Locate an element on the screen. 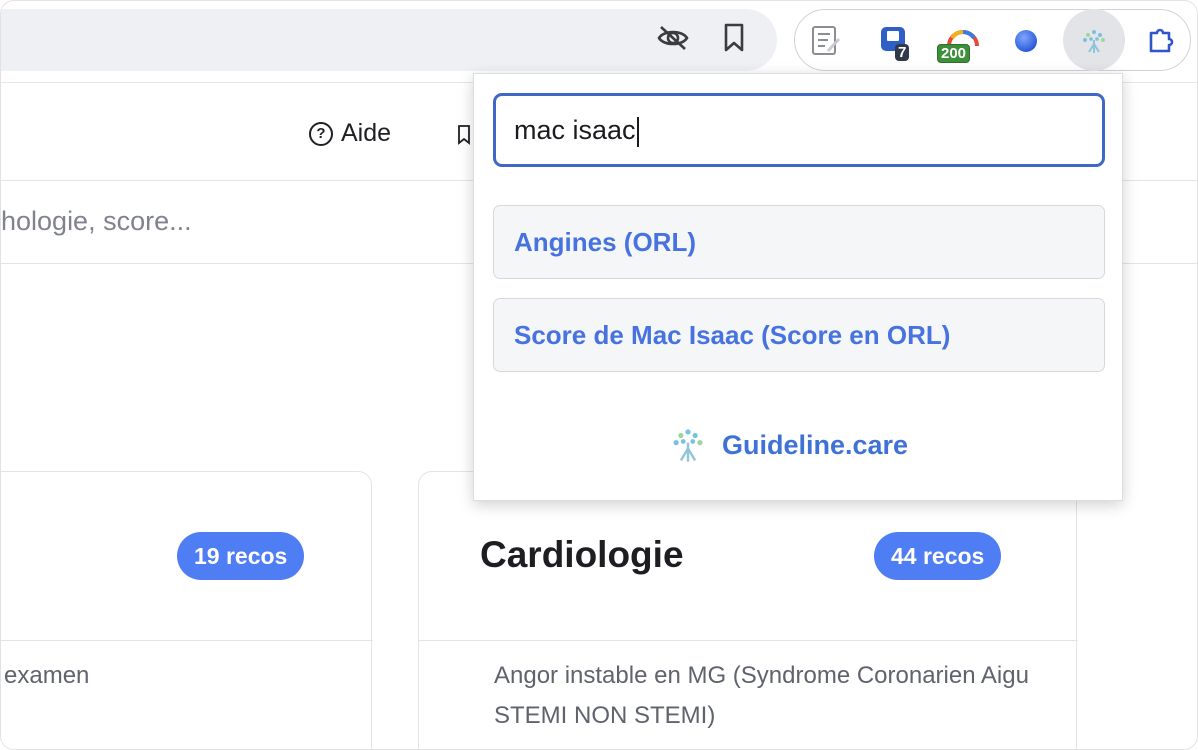 The width and height of the screenshot is (1198, 750). gauge-badge: 200 is located at coordinates (954, 53).